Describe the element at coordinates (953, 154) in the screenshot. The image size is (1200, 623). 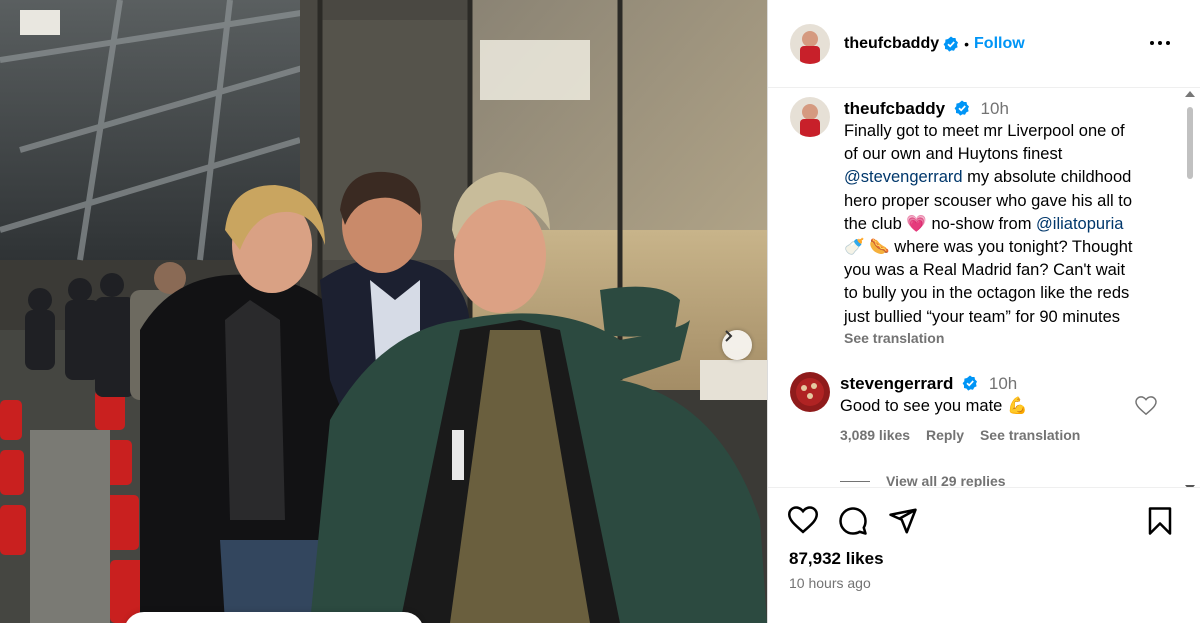
I see `caption-line: of our own and Huytons finest` at that location.